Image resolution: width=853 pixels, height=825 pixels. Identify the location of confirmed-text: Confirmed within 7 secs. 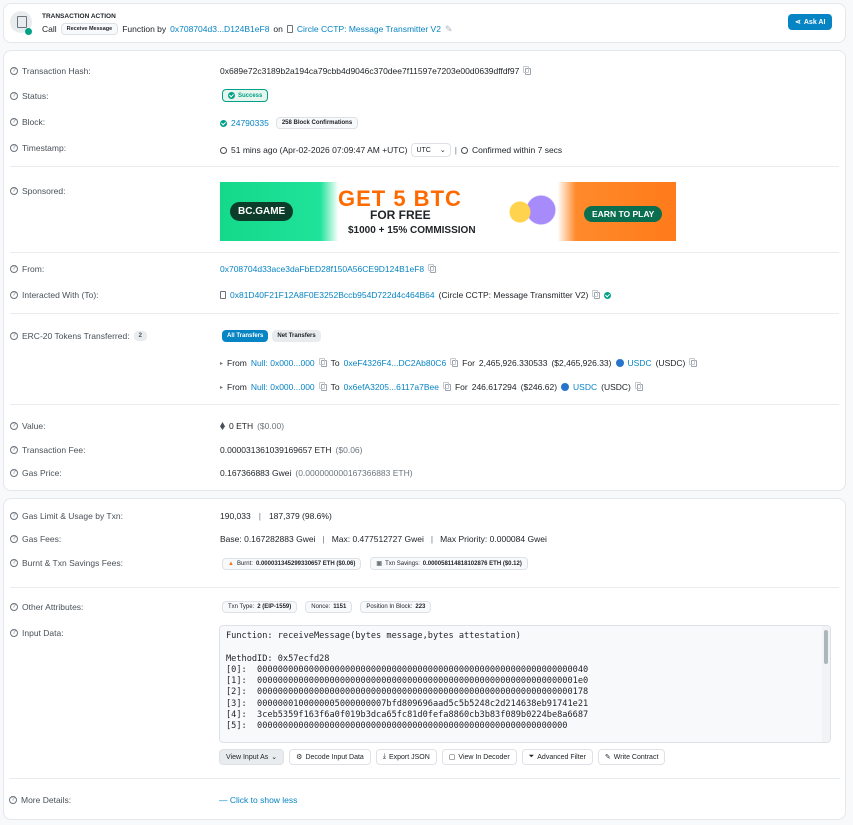
(517, 150).